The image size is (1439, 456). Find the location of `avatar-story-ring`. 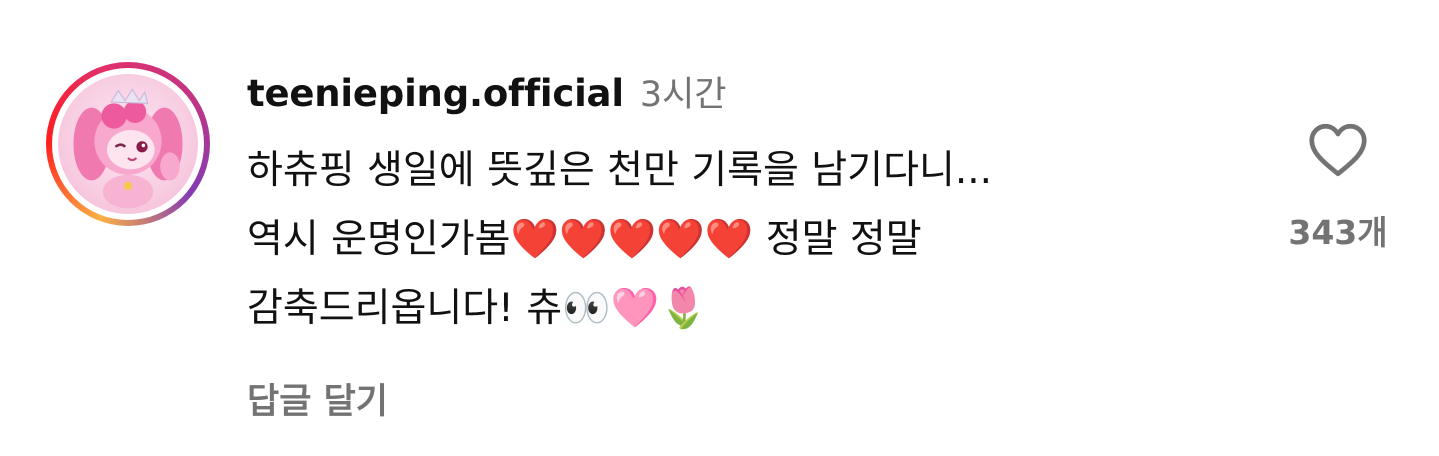

avatar-story-ring is located at coordinates (128, 144).